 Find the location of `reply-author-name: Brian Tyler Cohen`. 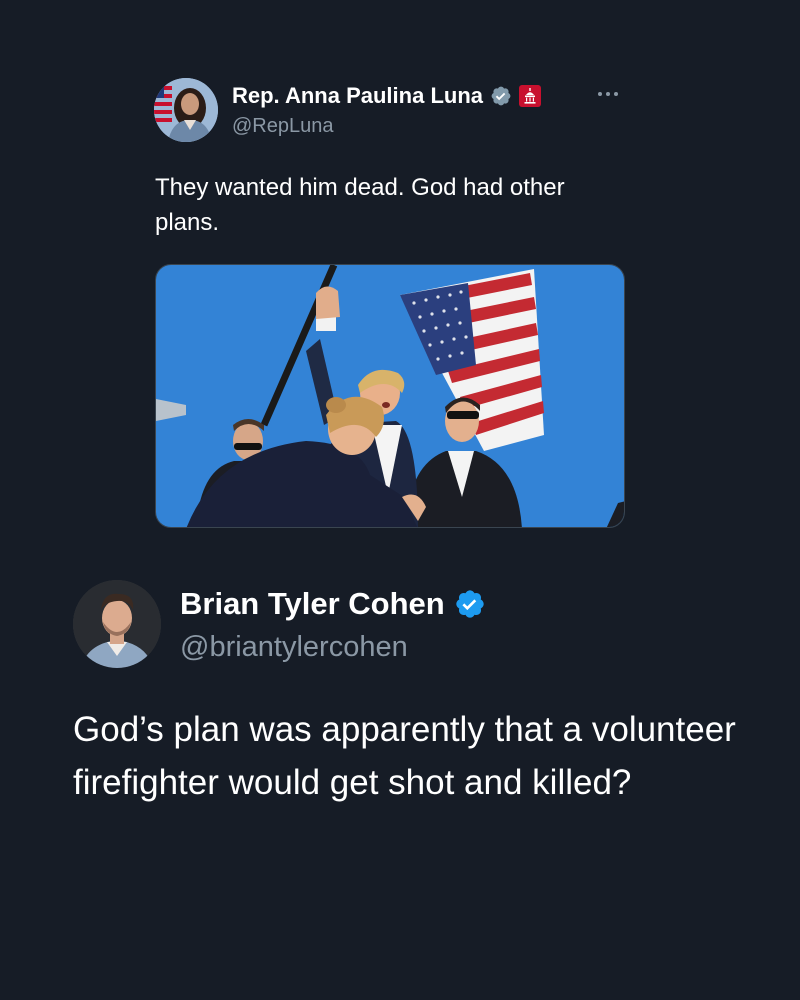

reply-author-name: Brian Tyler Cohen is located at coordinates (312, 604).